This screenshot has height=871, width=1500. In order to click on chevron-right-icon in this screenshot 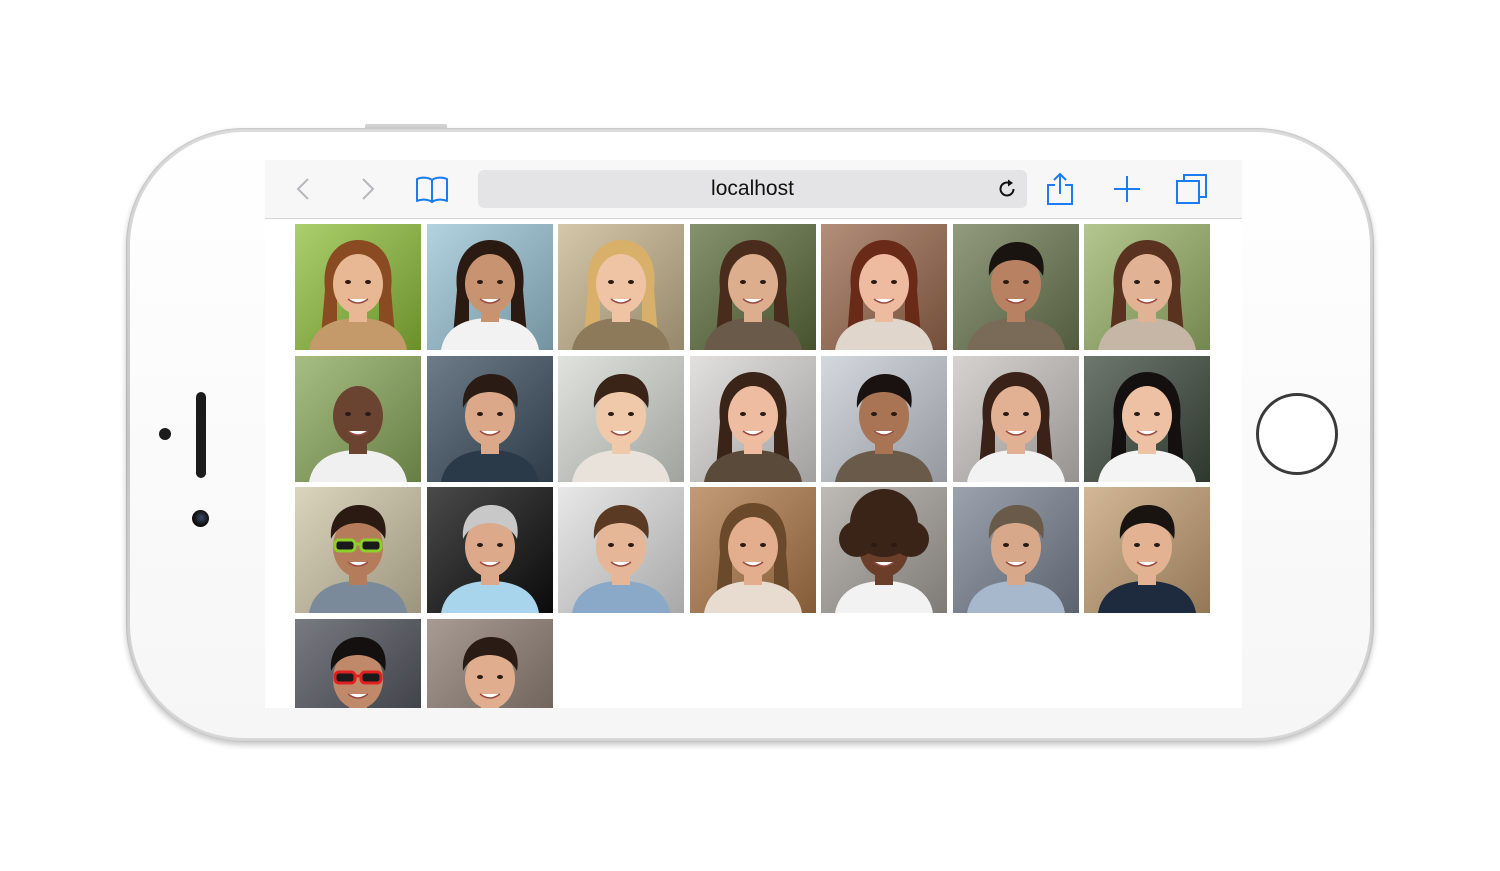, I will do `click(368, 189)`.